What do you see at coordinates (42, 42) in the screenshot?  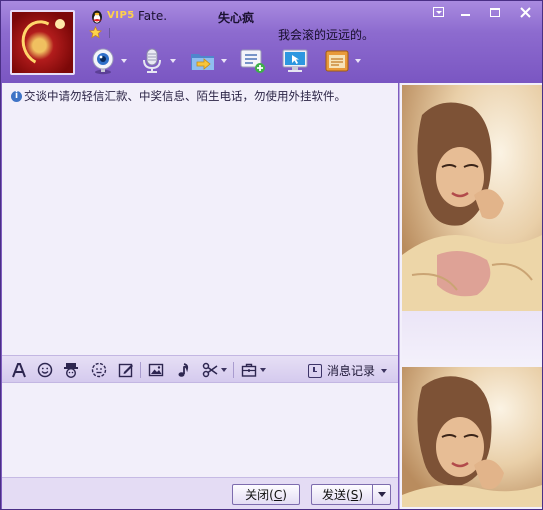 I see `buddy-avatar` at bounding box center [42, 42].